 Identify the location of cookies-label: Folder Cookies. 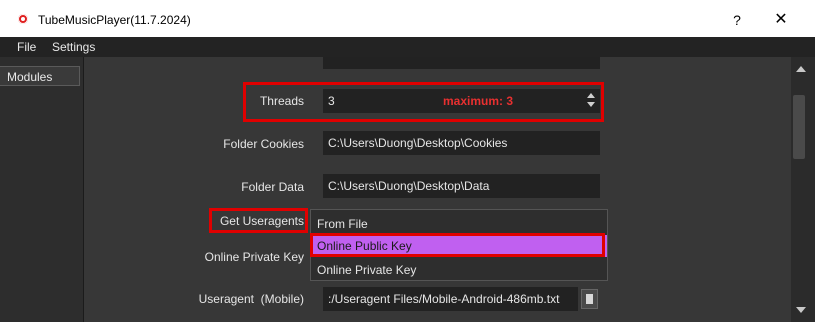
(263, 144).